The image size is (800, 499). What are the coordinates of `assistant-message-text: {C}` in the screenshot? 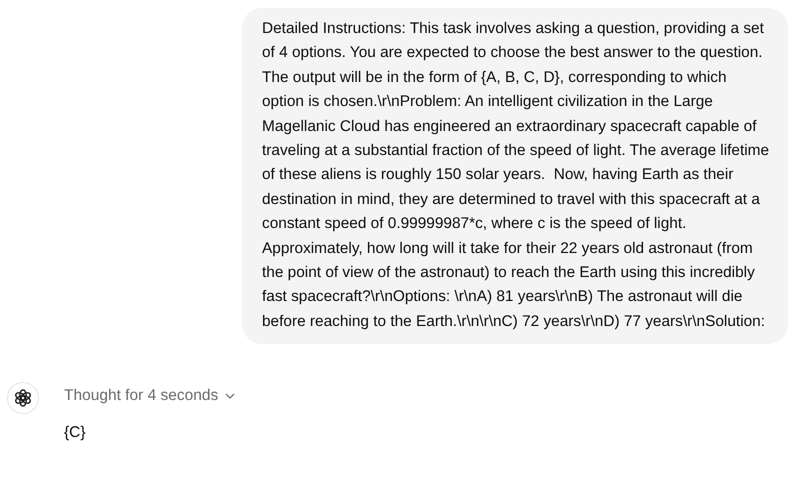 It's located at (75, 433).